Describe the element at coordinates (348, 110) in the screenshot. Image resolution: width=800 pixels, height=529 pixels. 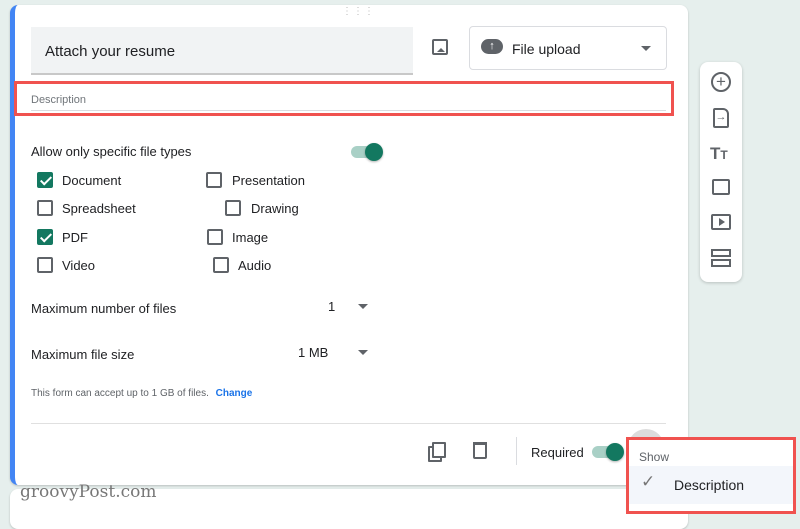
I see `description-underline` at that location.